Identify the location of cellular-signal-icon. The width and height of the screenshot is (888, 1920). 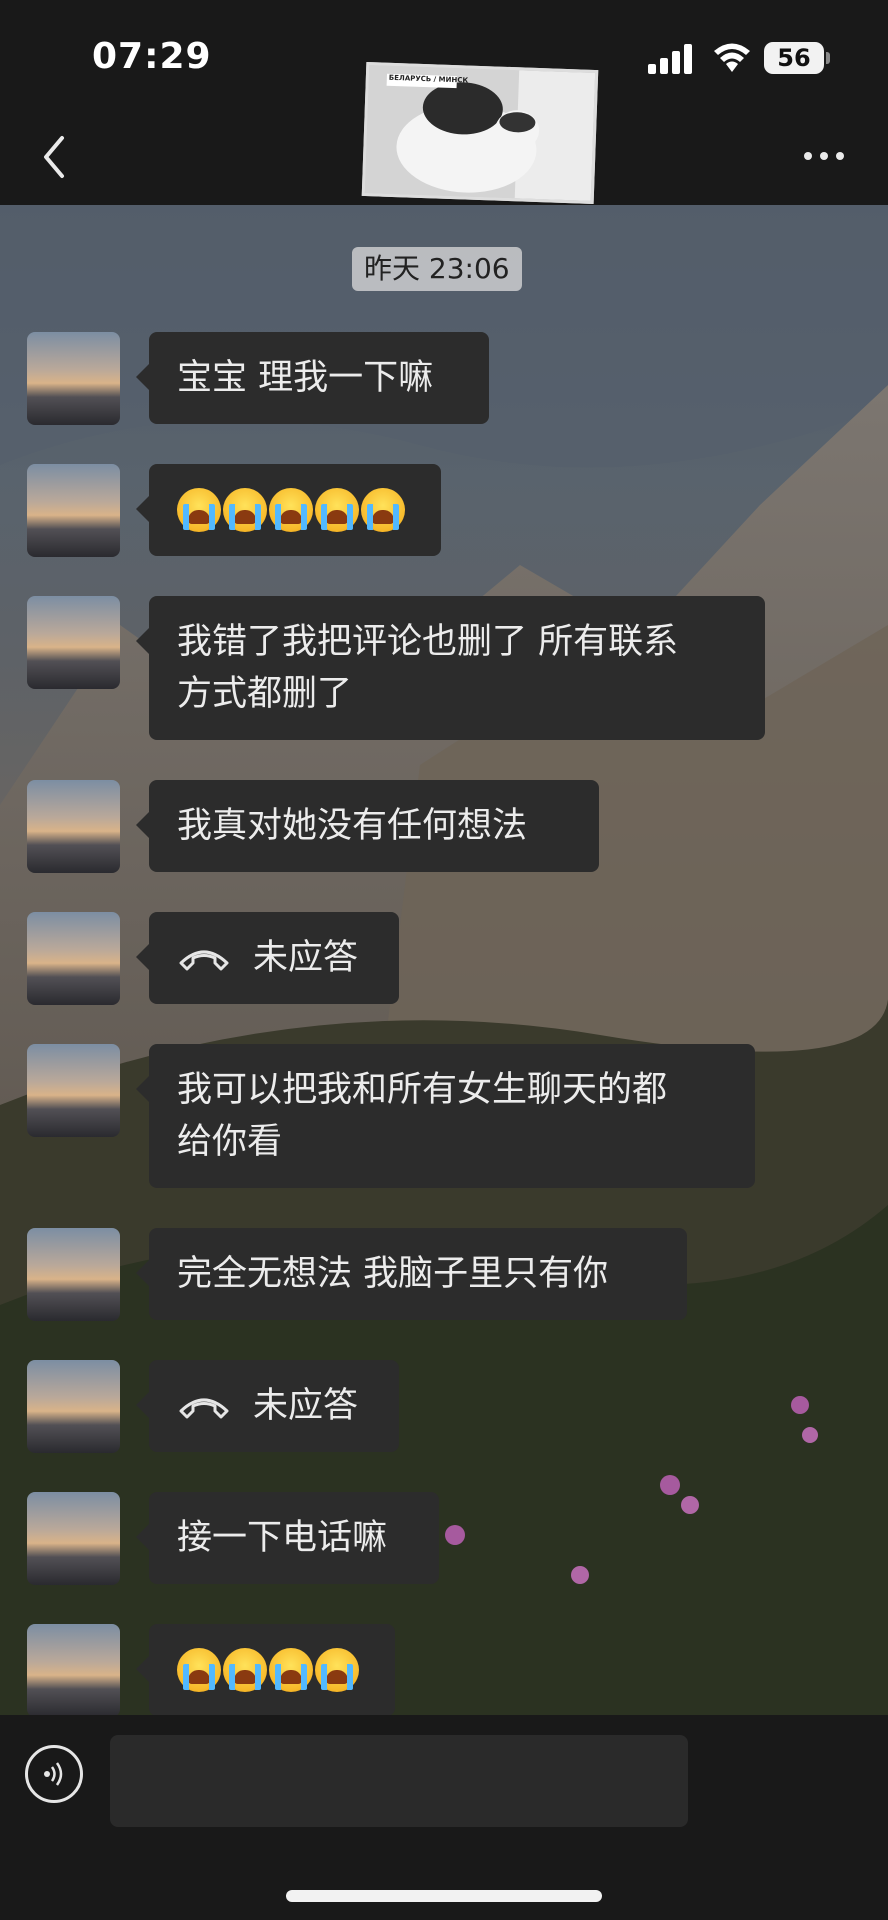
(670, 59).